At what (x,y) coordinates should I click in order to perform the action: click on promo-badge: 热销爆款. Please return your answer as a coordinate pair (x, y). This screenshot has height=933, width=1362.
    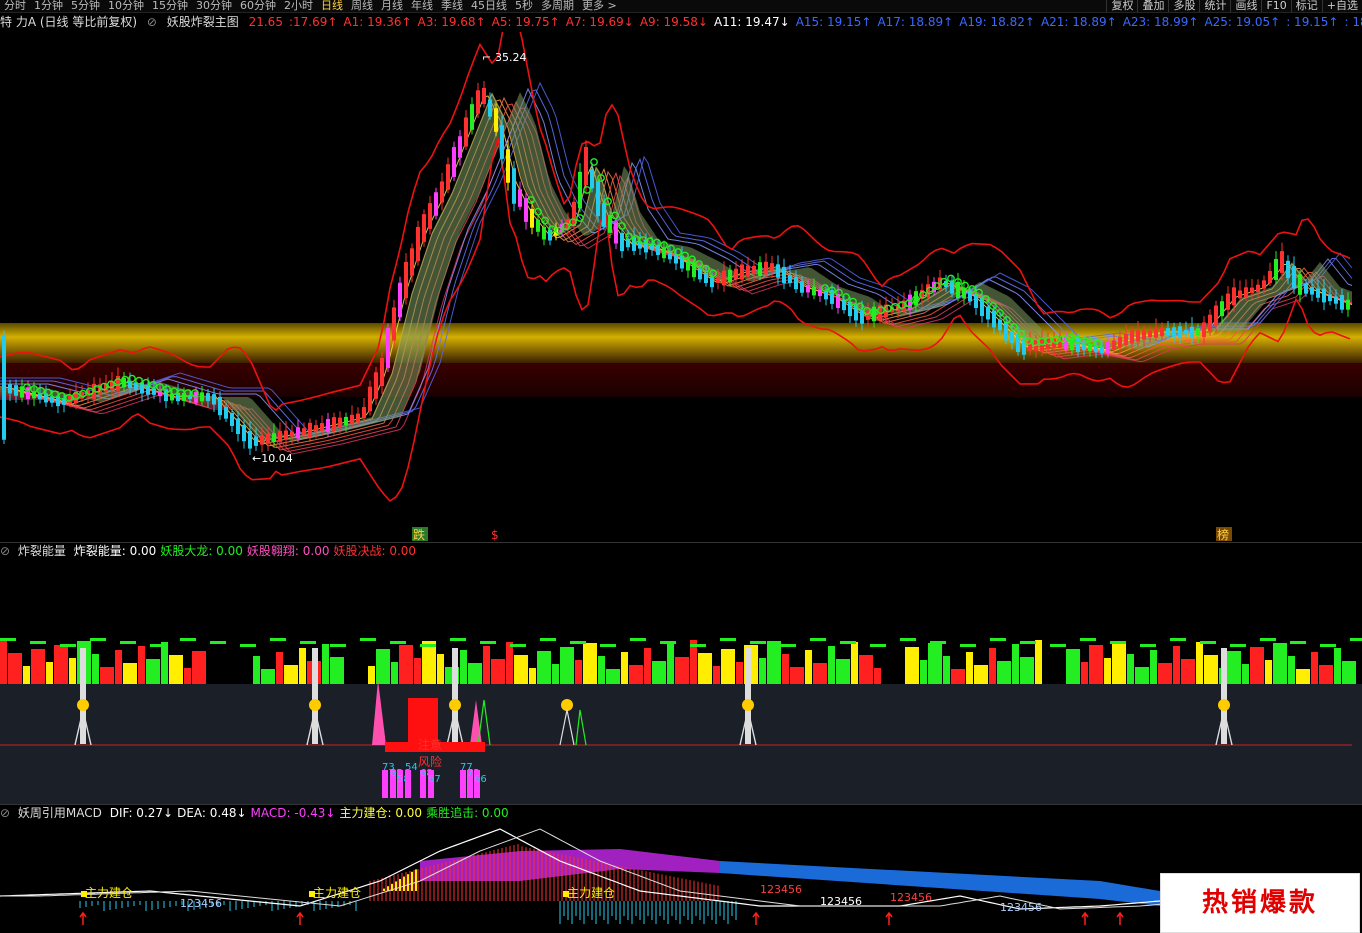
    Looking at the image, I should click on (1260, 903).